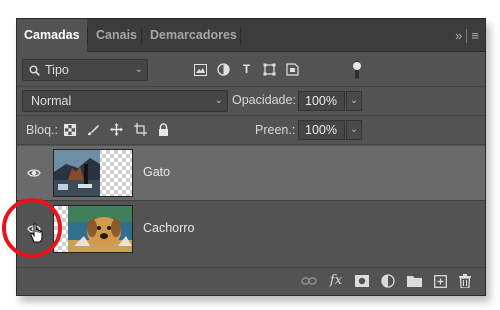 The height and width of the screenshot is (310, 500). Describe the element at coordinates (85, 70) in the screenshot. I see `filter-type-dropdown: Tipo ⌄` at that location.